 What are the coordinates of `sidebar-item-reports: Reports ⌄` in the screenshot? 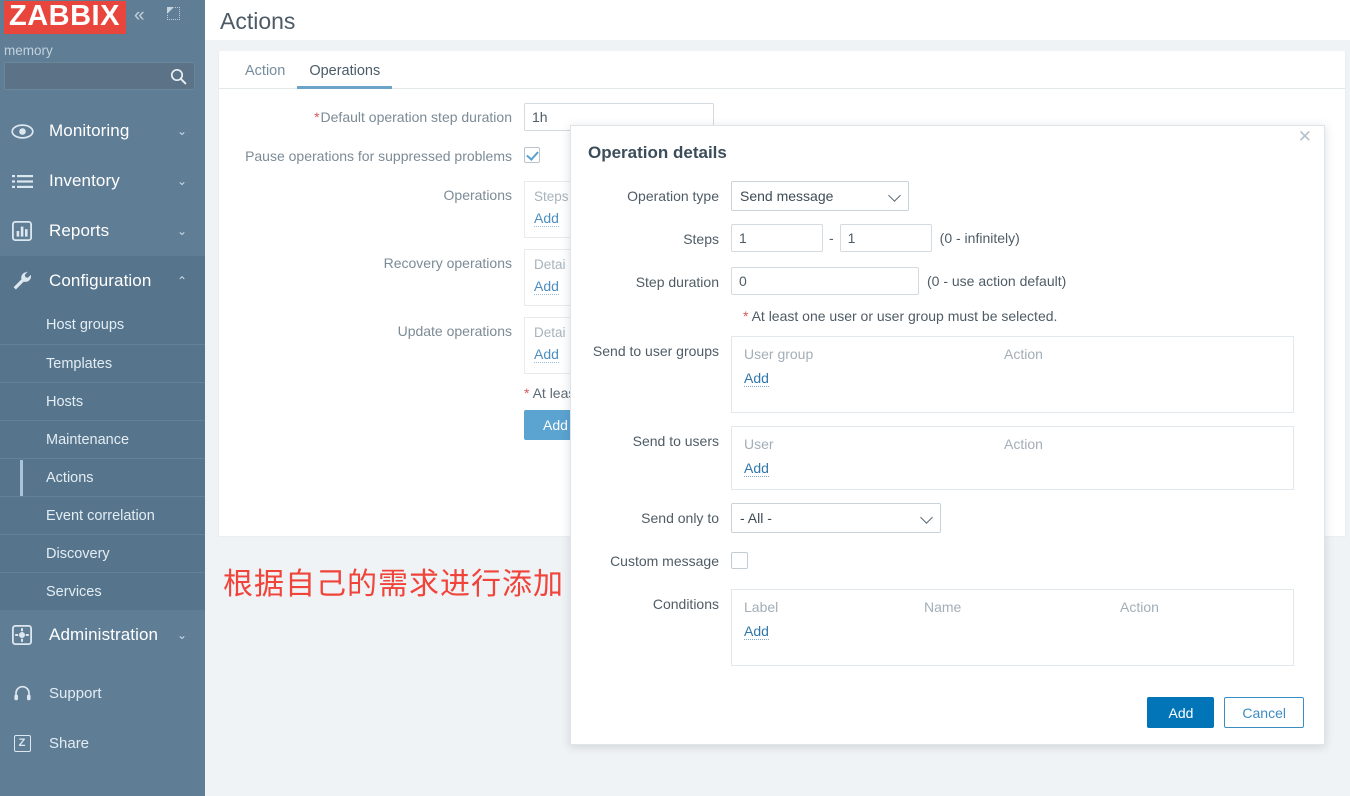 It's located at (102, 231).